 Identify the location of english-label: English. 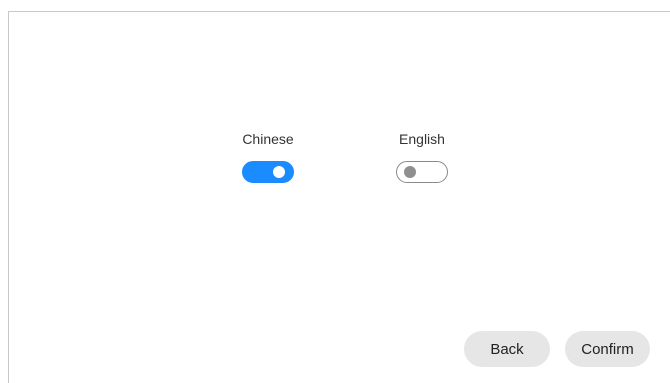
(422, 139).